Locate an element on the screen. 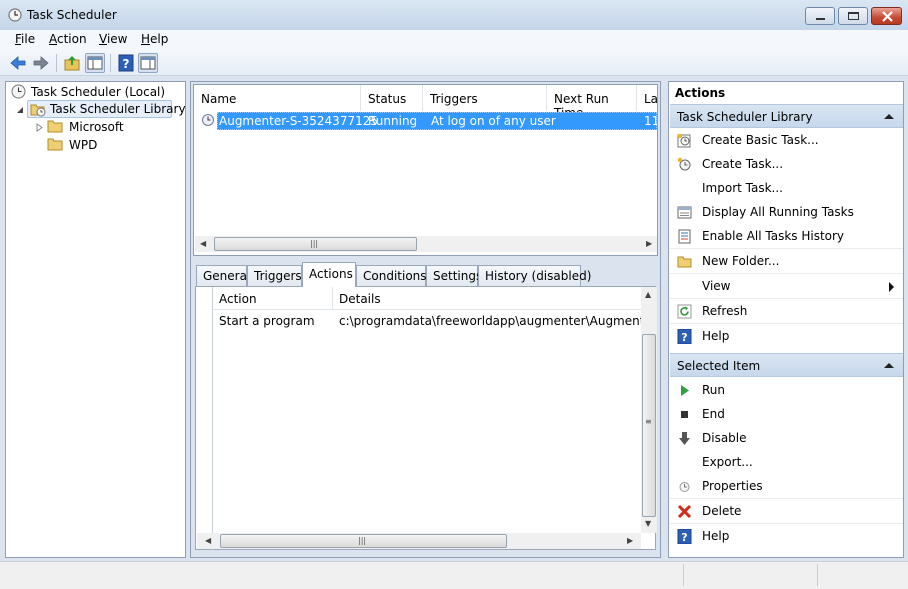 This screenshot has width=908, height=589. task-name: Augmenter-S-3524377125 is located at coordinates (298, 121).